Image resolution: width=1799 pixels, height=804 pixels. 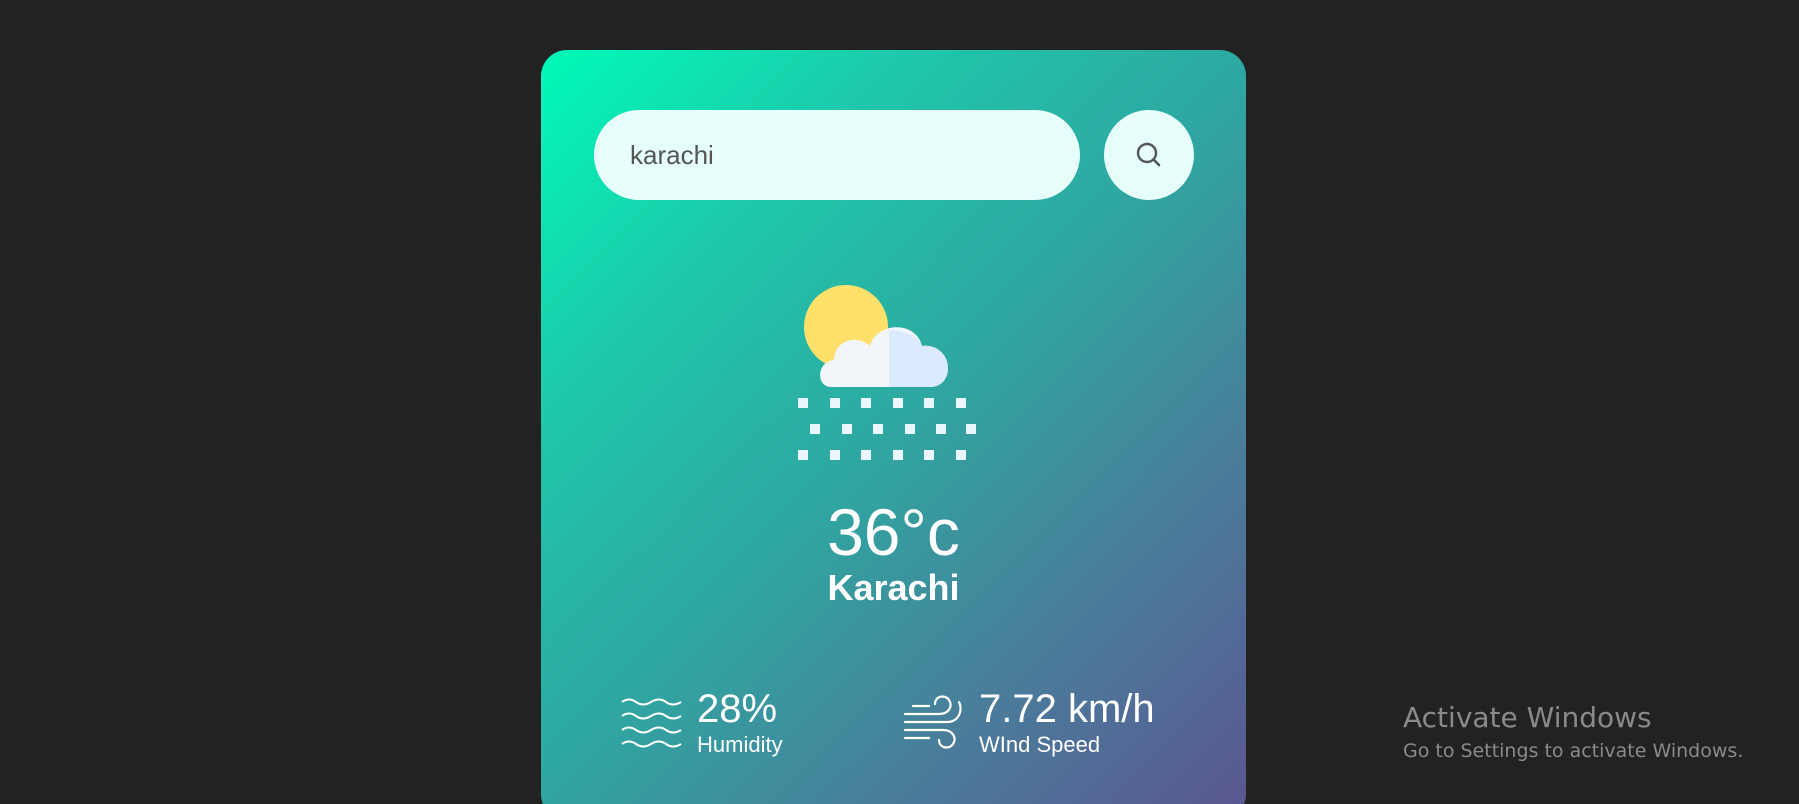 I want to click on humidity-value: 28%, so click(x=737, y=709).